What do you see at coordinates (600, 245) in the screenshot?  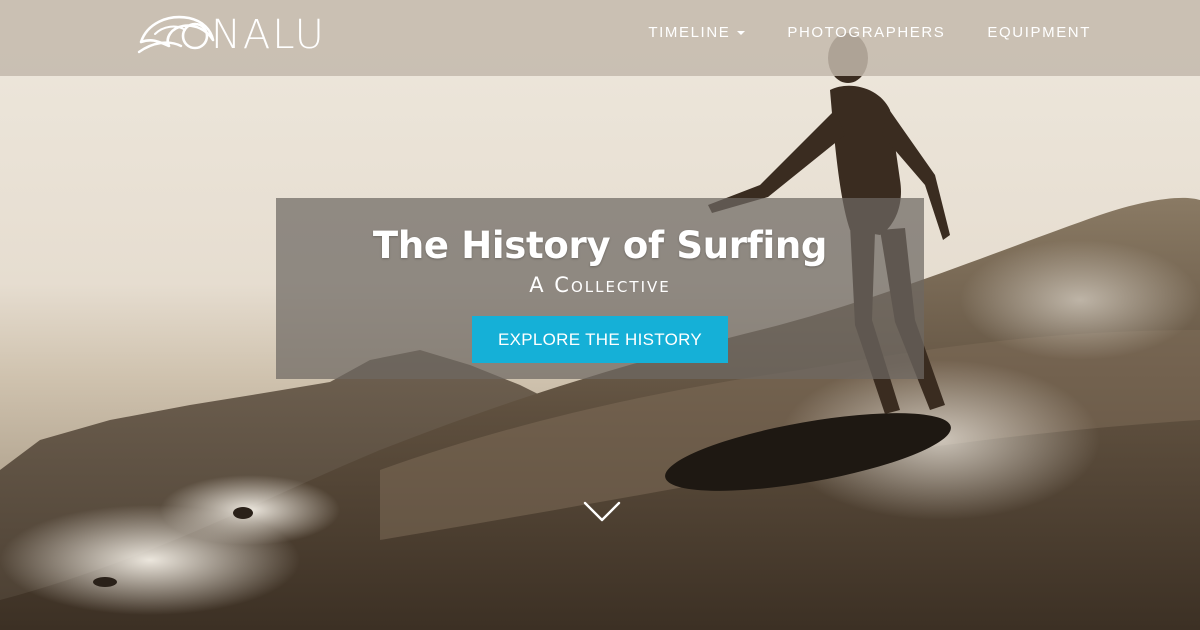 I see `hero-title: The History of Surfing` at bounding box center [600, 245].